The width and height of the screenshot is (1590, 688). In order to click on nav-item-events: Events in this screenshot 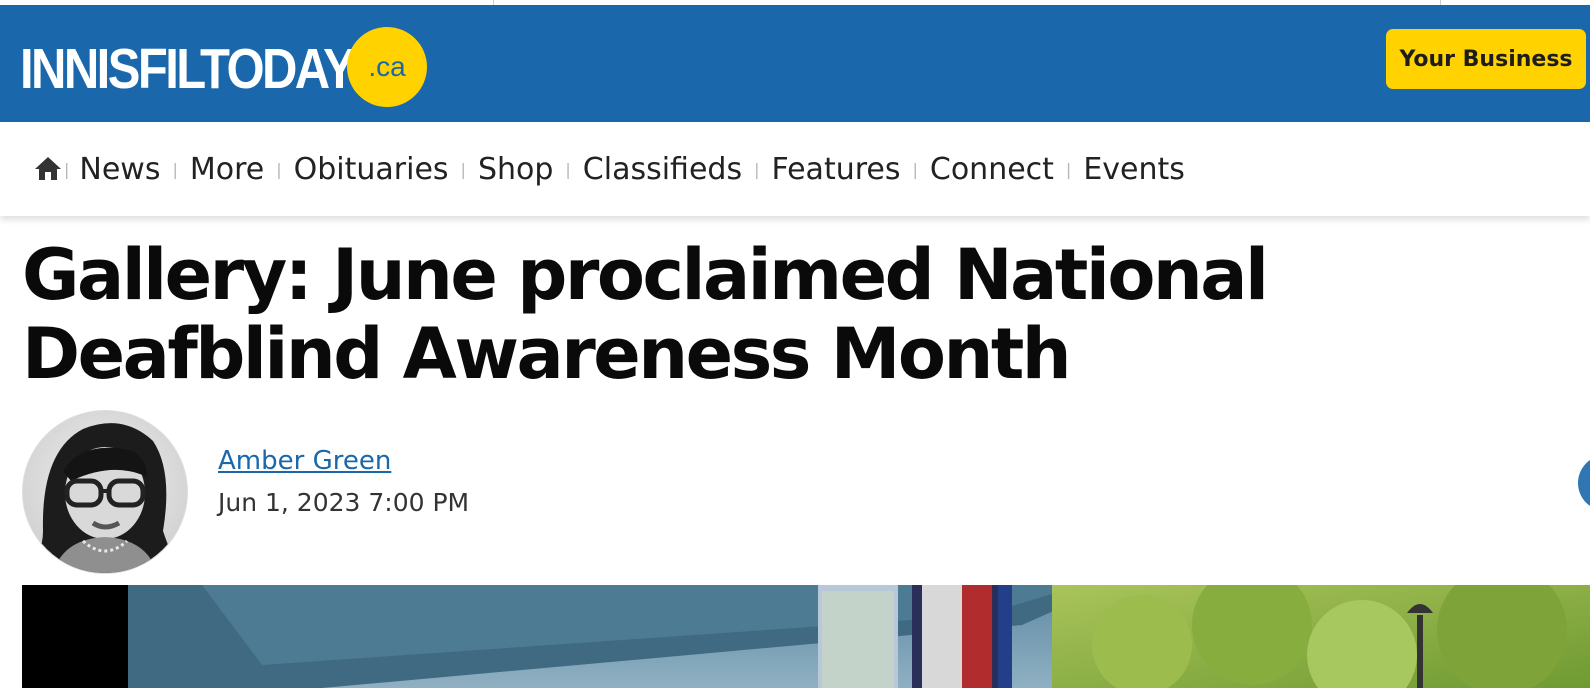, I will do `click(1134, 169)`.